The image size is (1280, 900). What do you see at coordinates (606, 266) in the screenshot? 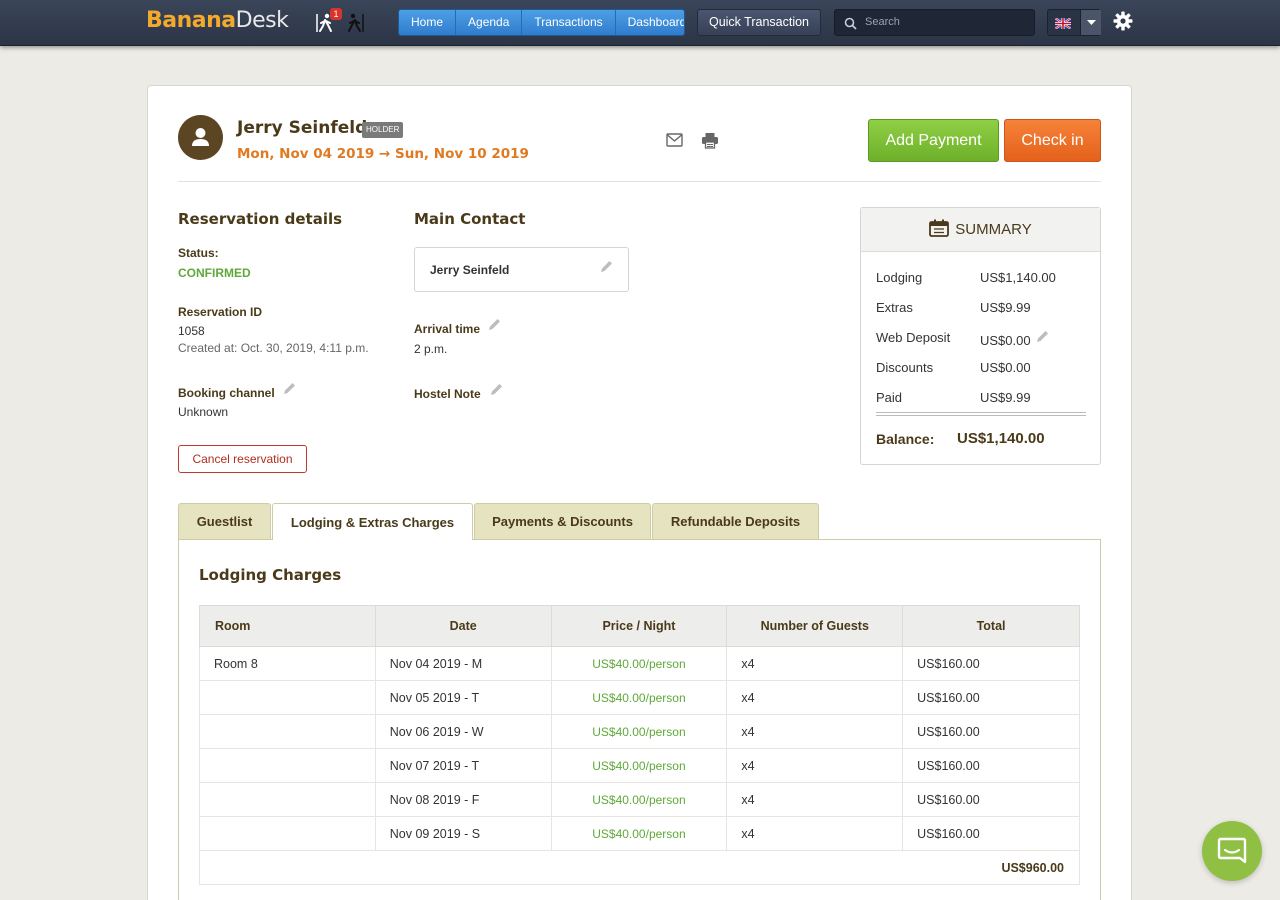
I see `edit-contact-icon` at bounding box center [606, 266].